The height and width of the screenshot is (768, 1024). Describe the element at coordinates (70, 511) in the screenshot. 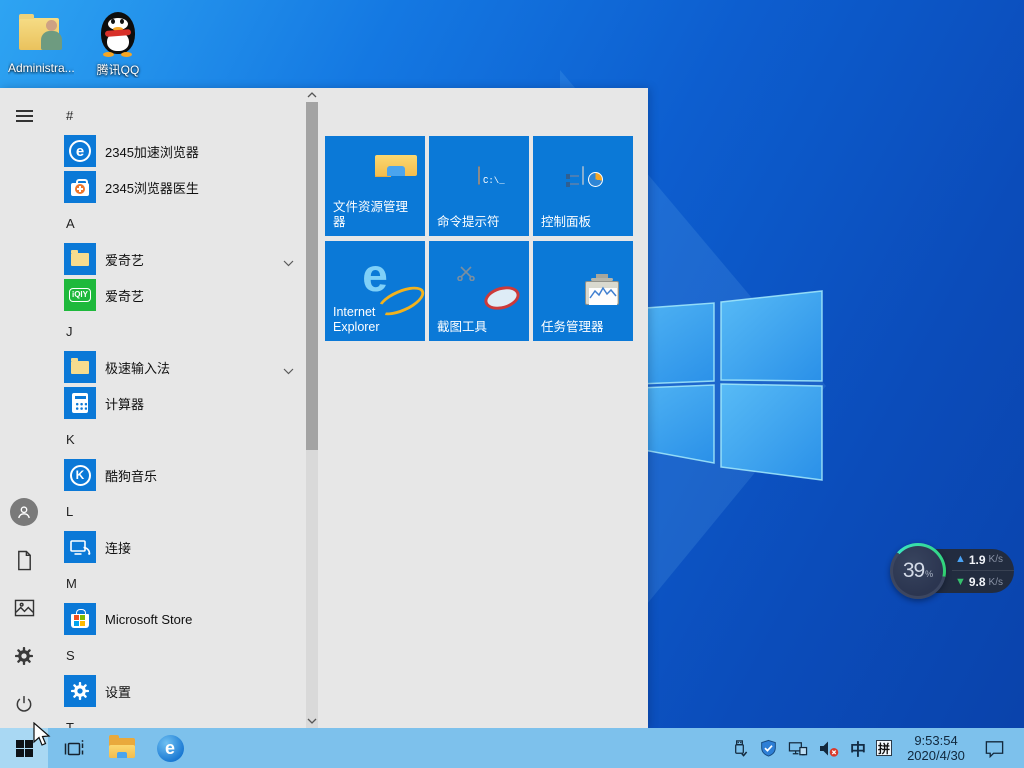

I see `section-letter: L` at that location.